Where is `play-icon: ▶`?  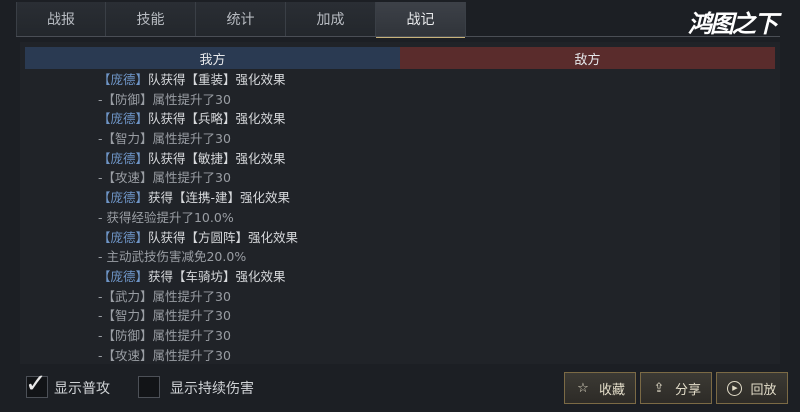
play-icon: ▶ is located at coordinates (735, 388).